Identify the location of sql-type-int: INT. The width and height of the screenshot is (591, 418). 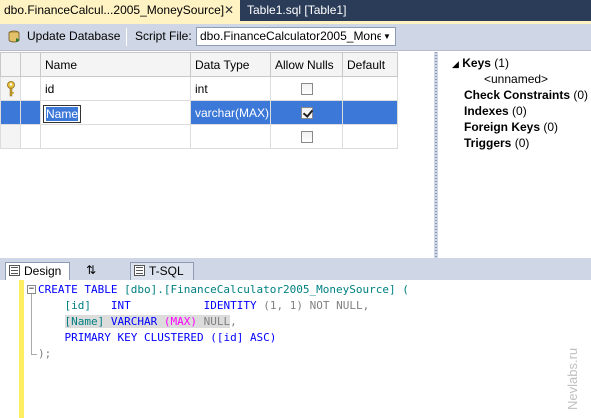
(120, 305).